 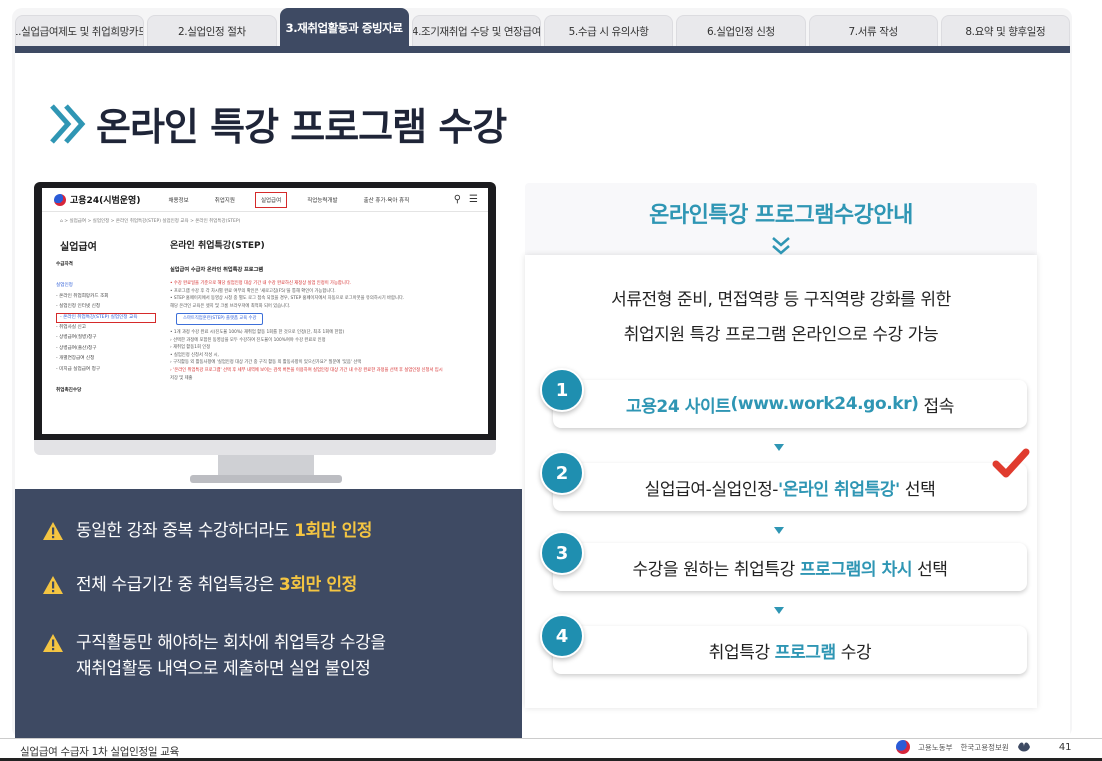 What do you see at coordinates (1011, 463) in the screenshot?
I see `checkmark-icon` at bounding box center [1011, 463].